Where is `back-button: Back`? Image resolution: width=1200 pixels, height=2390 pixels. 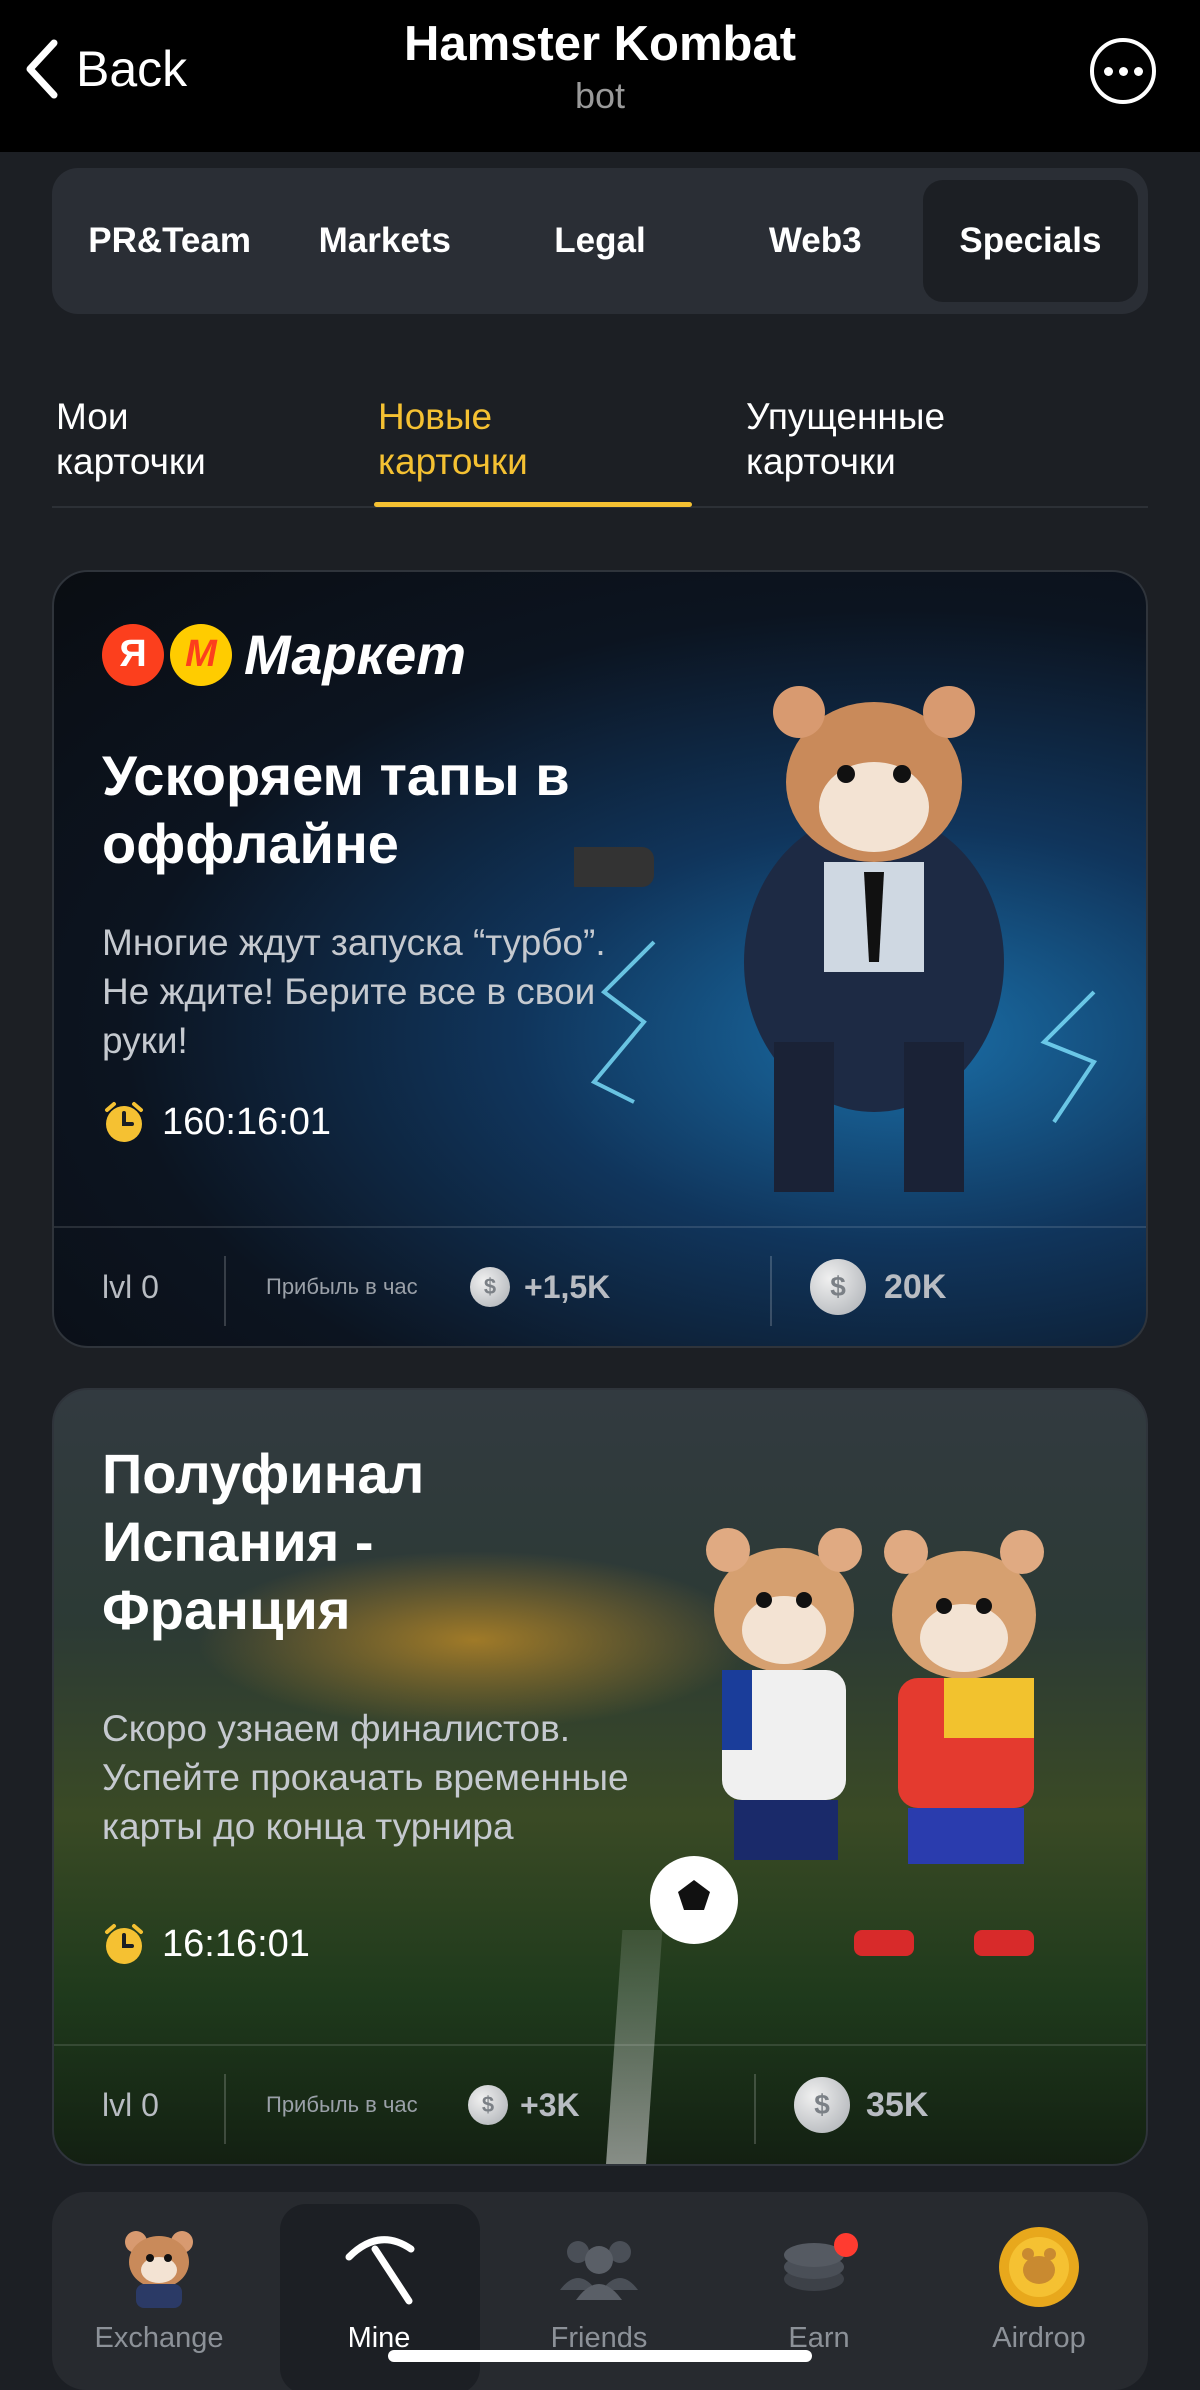
back-button: Back is located at coordinates (104, 69).